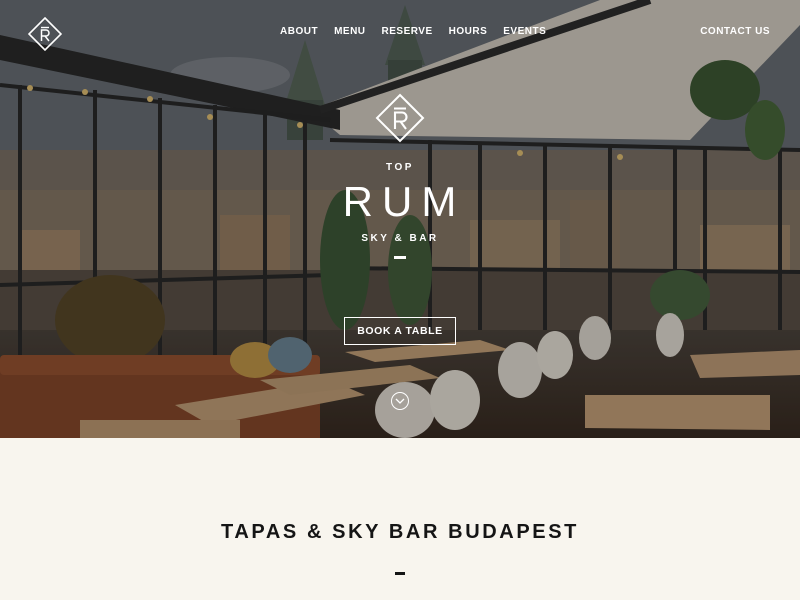 The height and width of the screenshot is (600, 800). What do you see at coordinates (349, 31) in the screenshot?
I see `nav-menu-link: MENU` at bounding box center [349, 31].